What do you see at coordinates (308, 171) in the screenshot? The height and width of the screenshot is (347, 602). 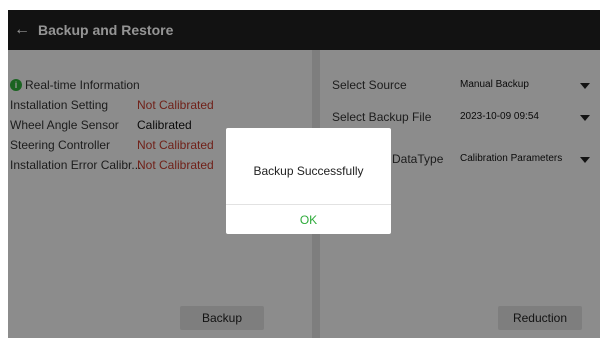 I see `dialog-message: Backup Successfully` at bounding box center [308, 171].